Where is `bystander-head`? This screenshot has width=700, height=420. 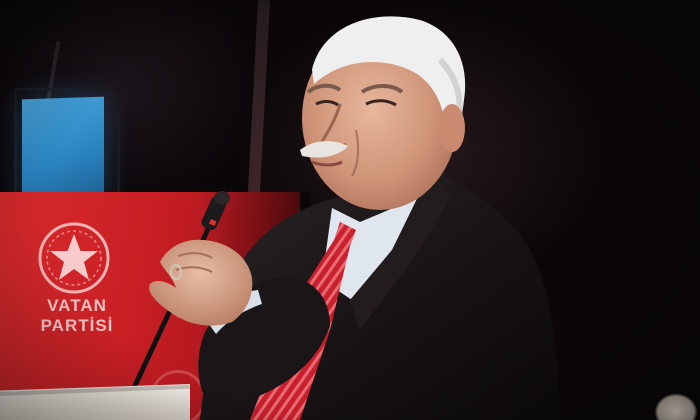 bystander-head is located at coordinates (671, 399).